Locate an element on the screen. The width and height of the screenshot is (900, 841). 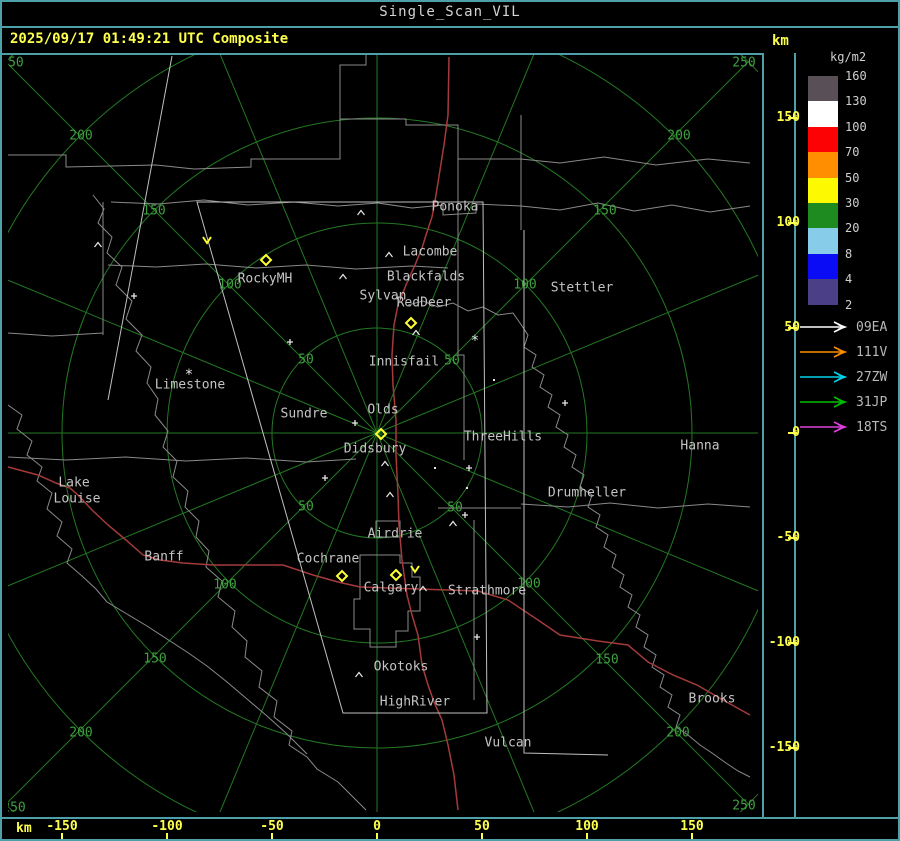
city-label-stettler: Stettler is located at coordinates (582, 288).